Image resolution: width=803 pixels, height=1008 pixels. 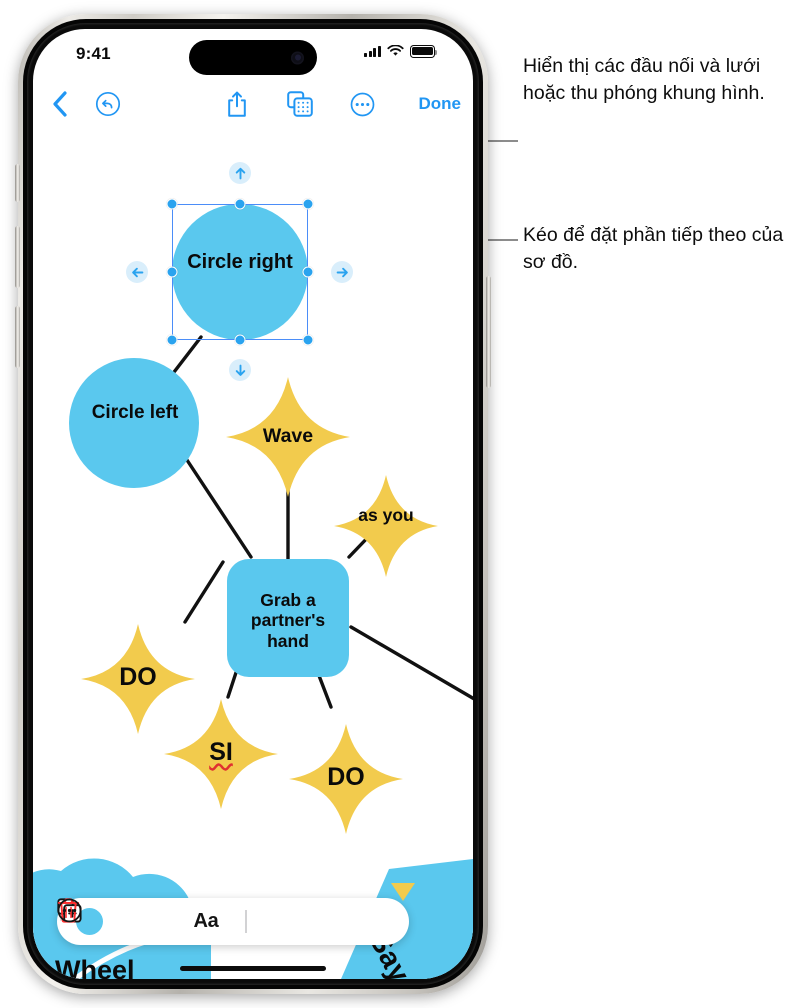 What do you see at coordinates (346, 779) in the screenshot?
I see `star-do-bottom-shape` at bounding box center [346, 779].